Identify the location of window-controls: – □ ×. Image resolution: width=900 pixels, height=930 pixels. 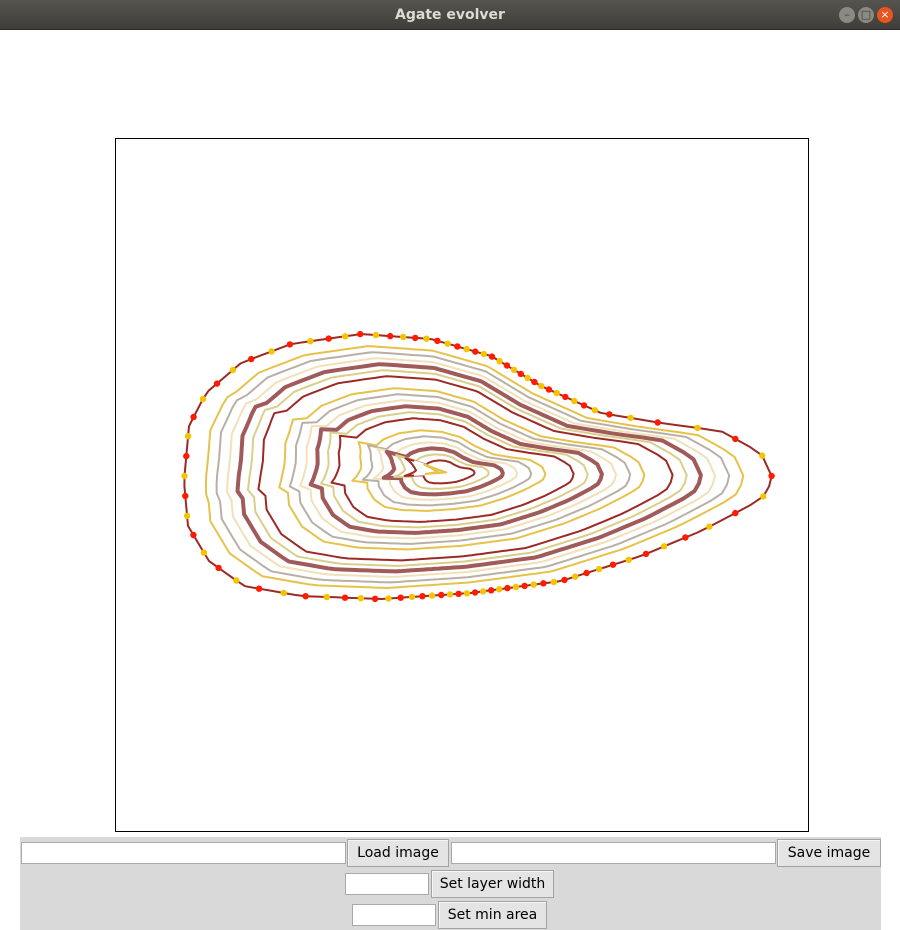
(866, 15).